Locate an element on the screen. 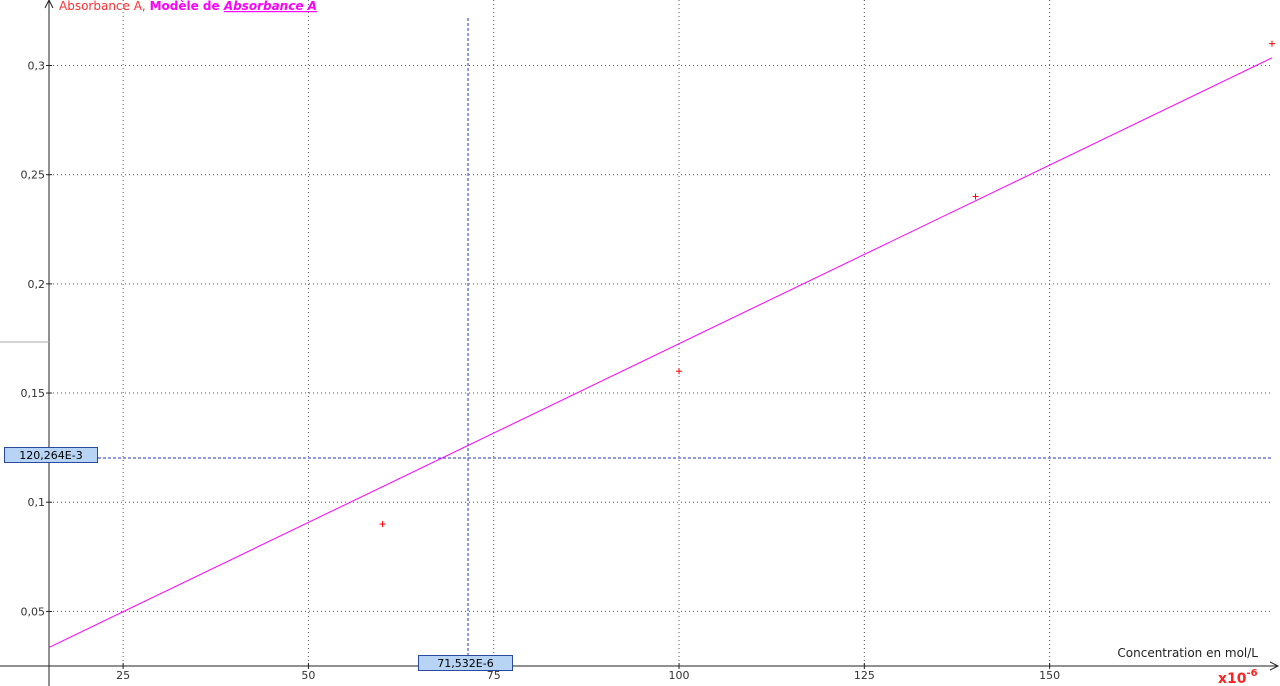 Image resolution: width=1280 pixels, height=686 pixels. y-tick-label: 0,2 is located at coordinates (37, 284).